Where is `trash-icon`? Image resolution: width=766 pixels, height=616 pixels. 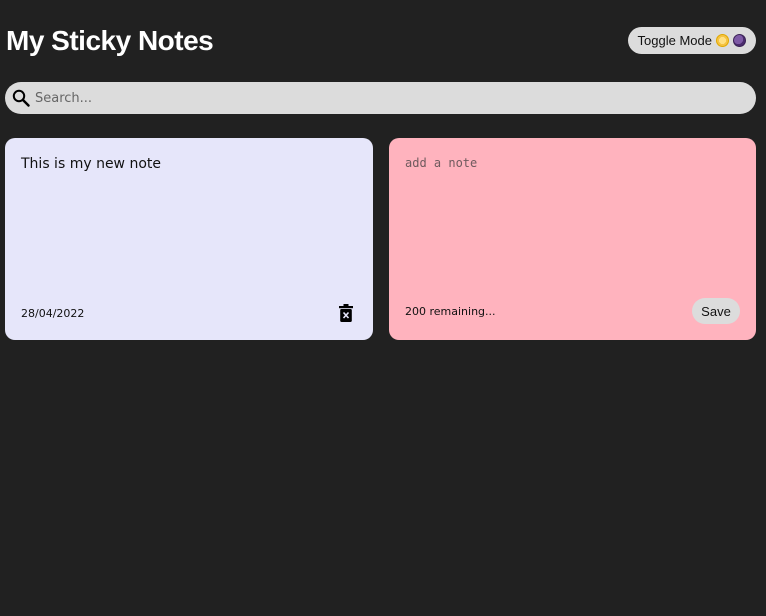
trash-icon is located at coordinates (346, 313).